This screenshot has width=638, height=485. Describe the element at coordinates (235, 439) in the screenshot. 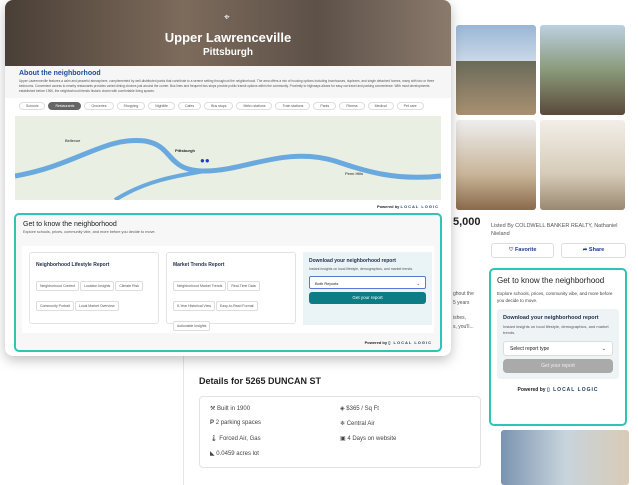

I see `detail-heating: 🌡 Forced Air, Gas` at that location.